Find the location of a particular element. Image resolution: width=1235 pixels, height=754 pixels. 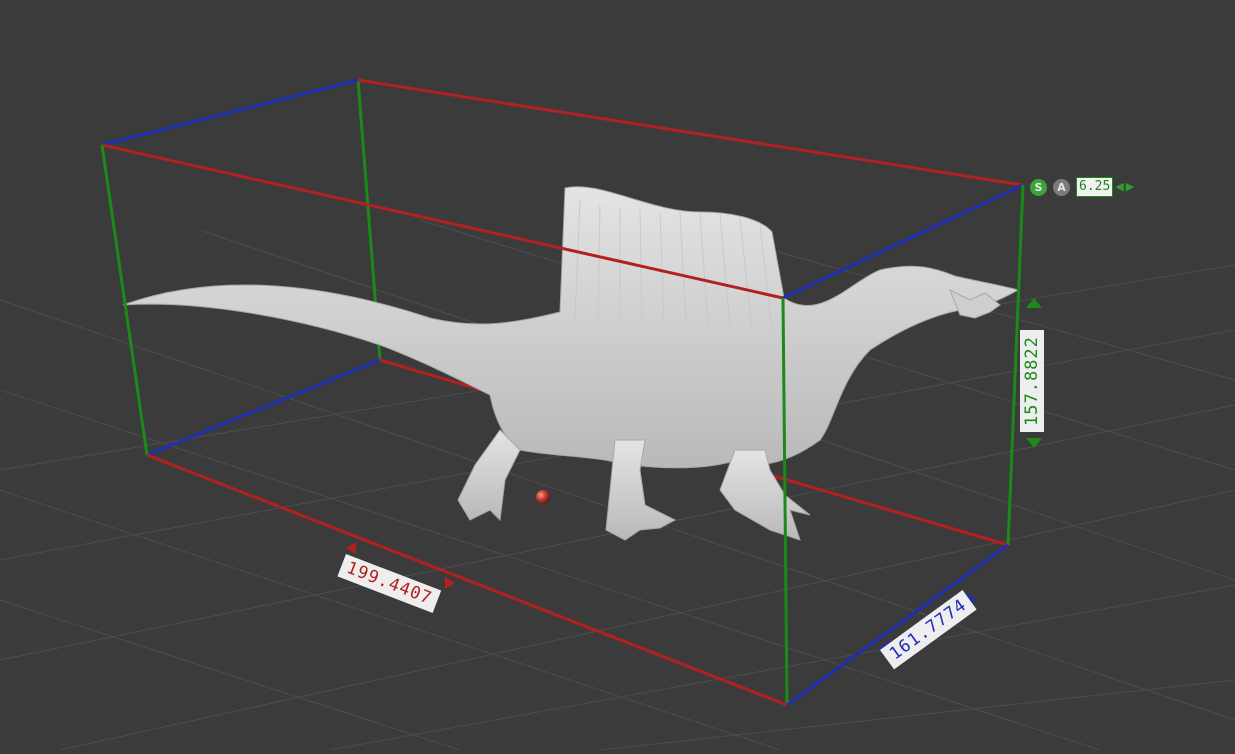

scale-widget: S A 6.25 ◀ ▶ is located at coordinates (1082, 187).